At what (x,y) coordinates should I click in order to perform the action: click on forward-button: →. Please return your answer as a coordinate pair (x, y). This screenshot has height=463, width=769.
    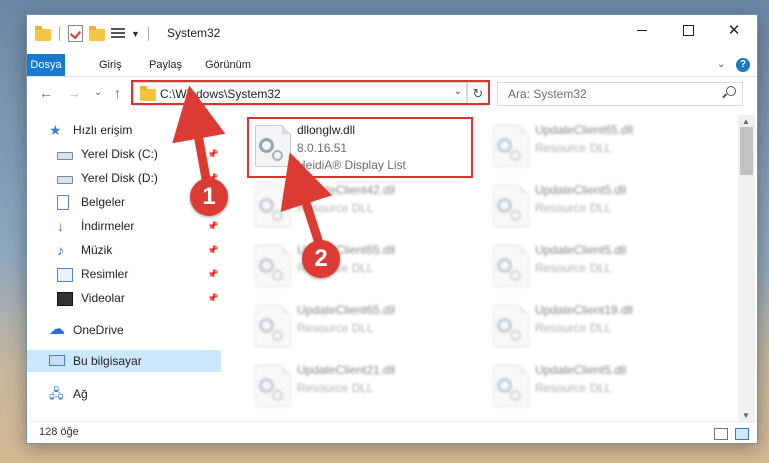
    Looking at the image, I should click on (74, 93).